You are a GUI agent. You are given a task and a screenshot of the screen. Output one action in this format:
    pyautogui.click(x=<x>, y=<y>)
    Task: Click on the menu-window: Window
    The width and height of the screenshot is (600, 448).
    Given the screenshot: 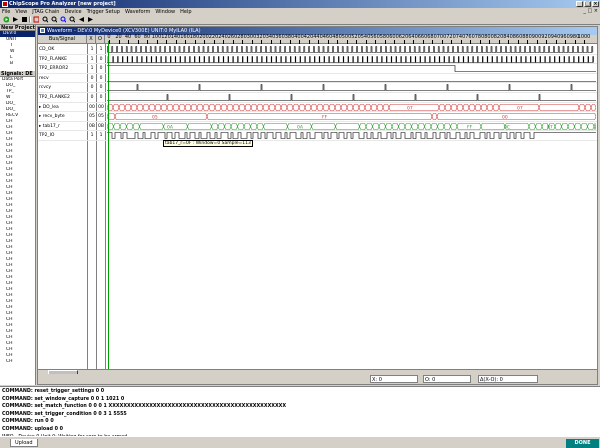 What is the action you would take?
    pyautogui.click(x=165, y=12)
    